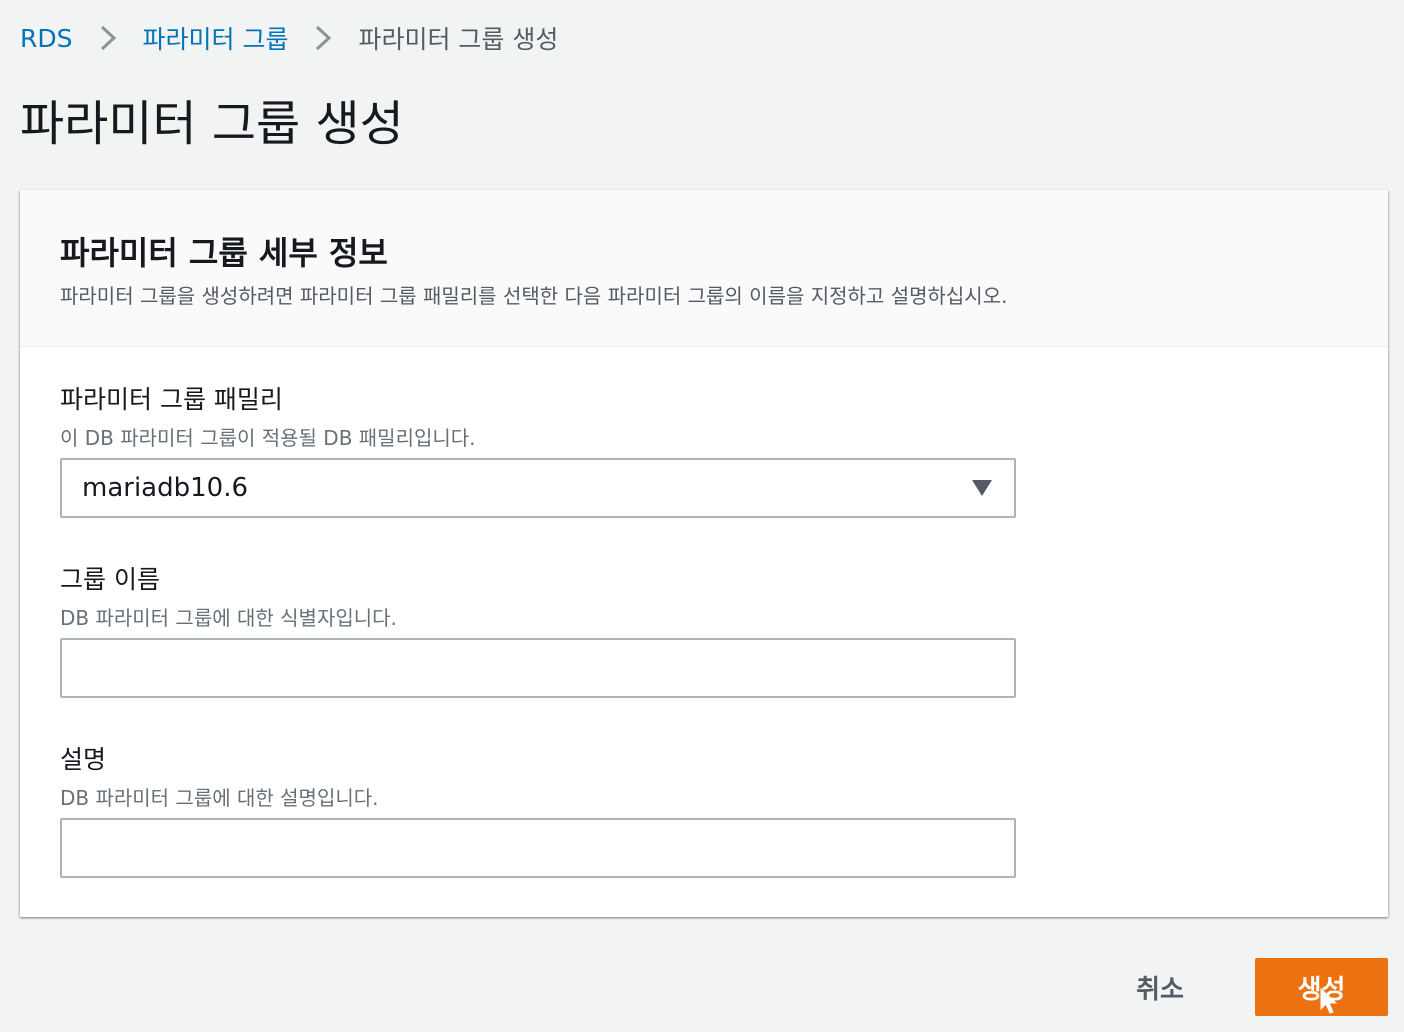  Describe the element at coordinates (1321, 987) in the screenshot. I see `create-button: 생성` at that location.